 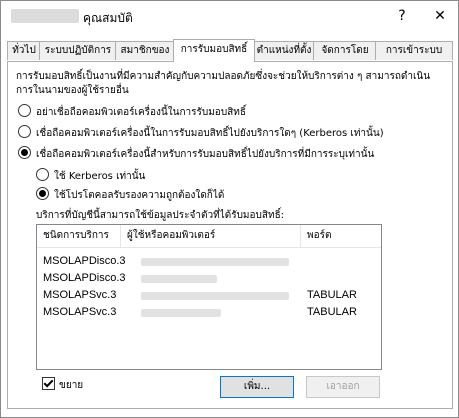 I want to click on radio-any-protocol: ใช้โปรโตคอลรับรองความถูกต้องใดก็ได้, so click(x=130, y=195).